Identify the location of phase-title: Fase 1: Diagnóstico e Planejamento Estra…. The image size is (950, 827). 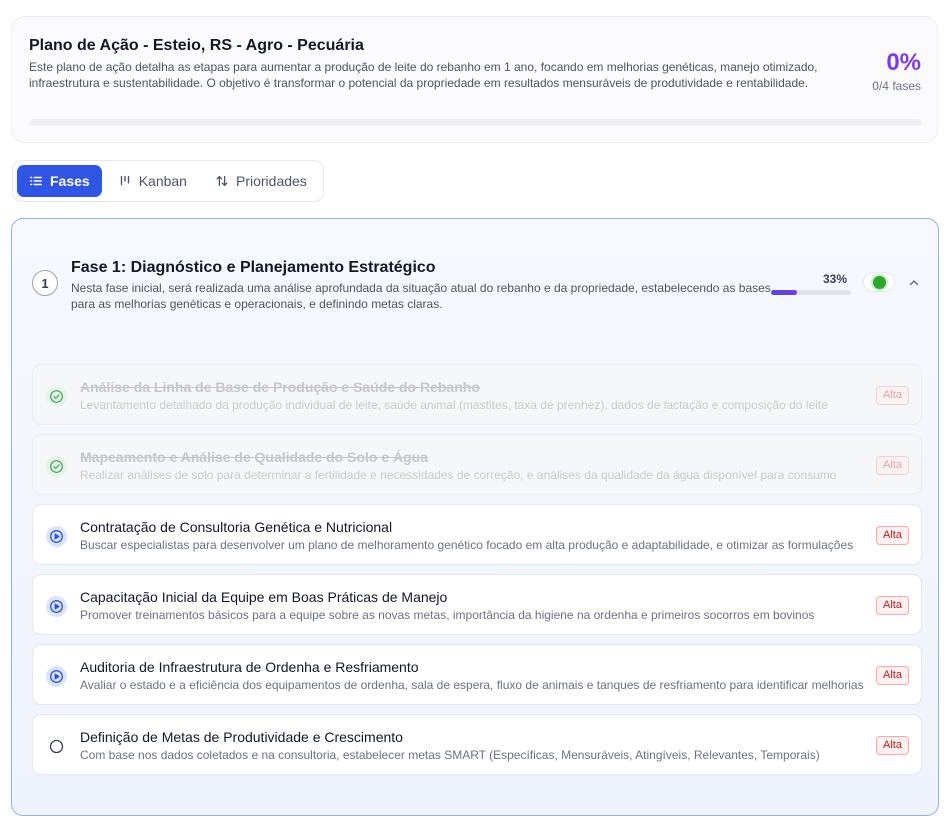
(253, 267).